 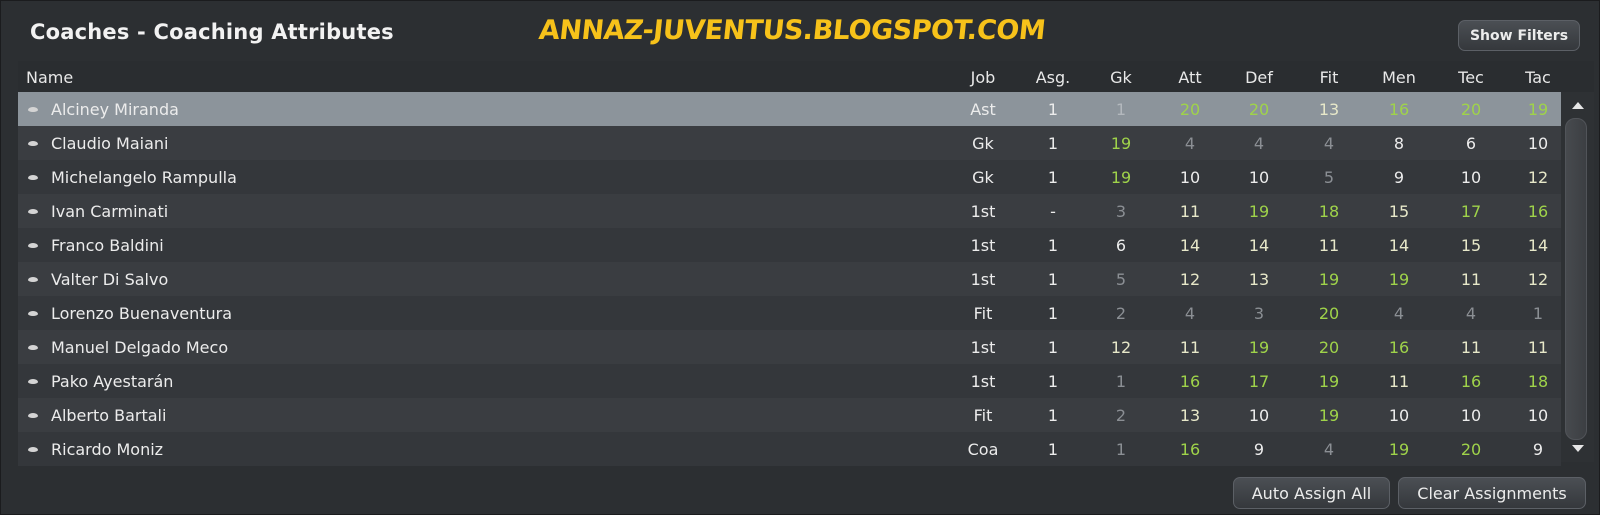 I want to click on table-row: Ivan Carminati 1st - 3 11 19 18 15 17 16, so click(x=789, y=211).